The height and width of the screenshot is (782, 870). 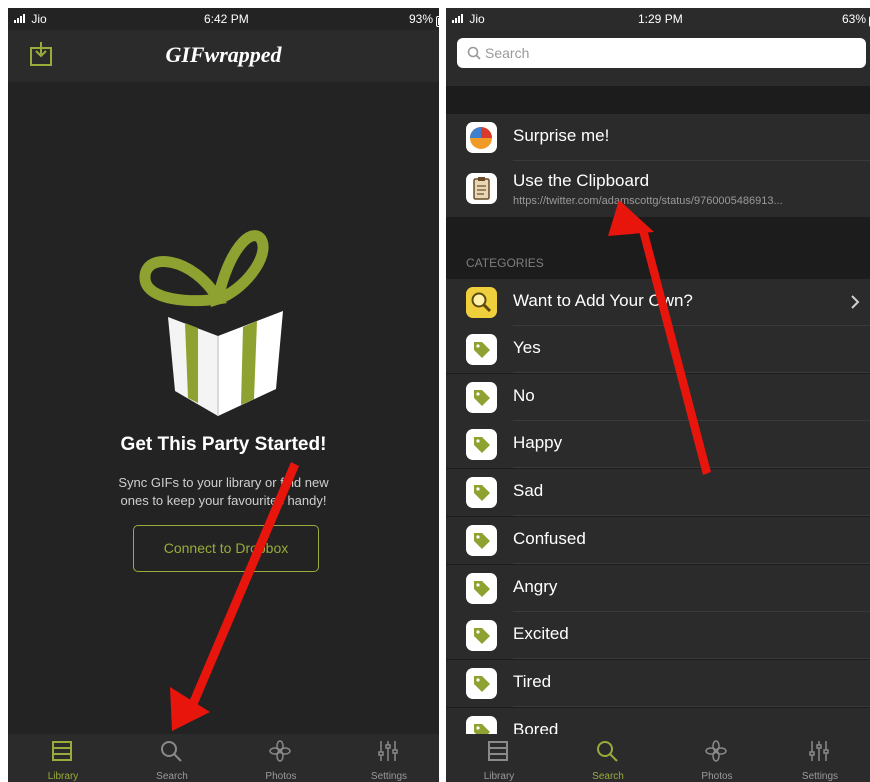 I want to click on category-label: Confused, so click(x=549, y=538).